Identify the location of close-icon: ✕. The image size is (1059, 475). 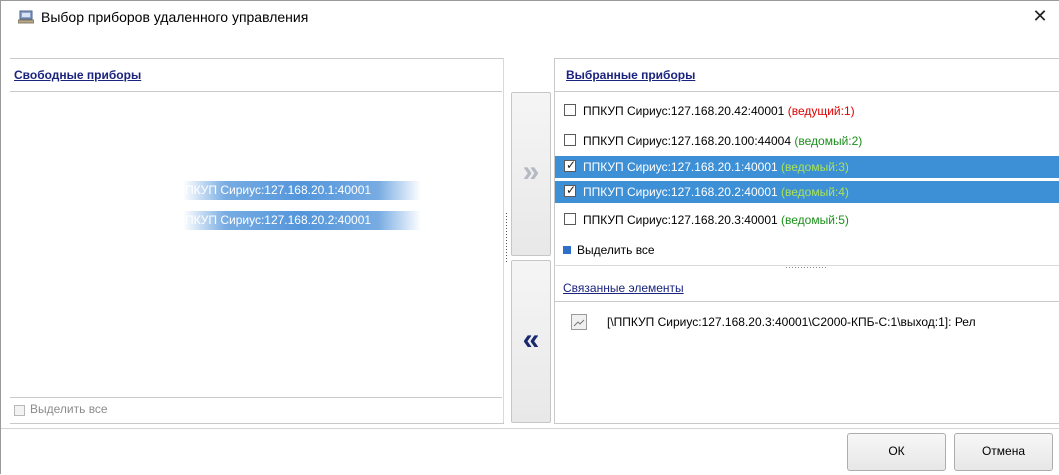
(1040, 16).